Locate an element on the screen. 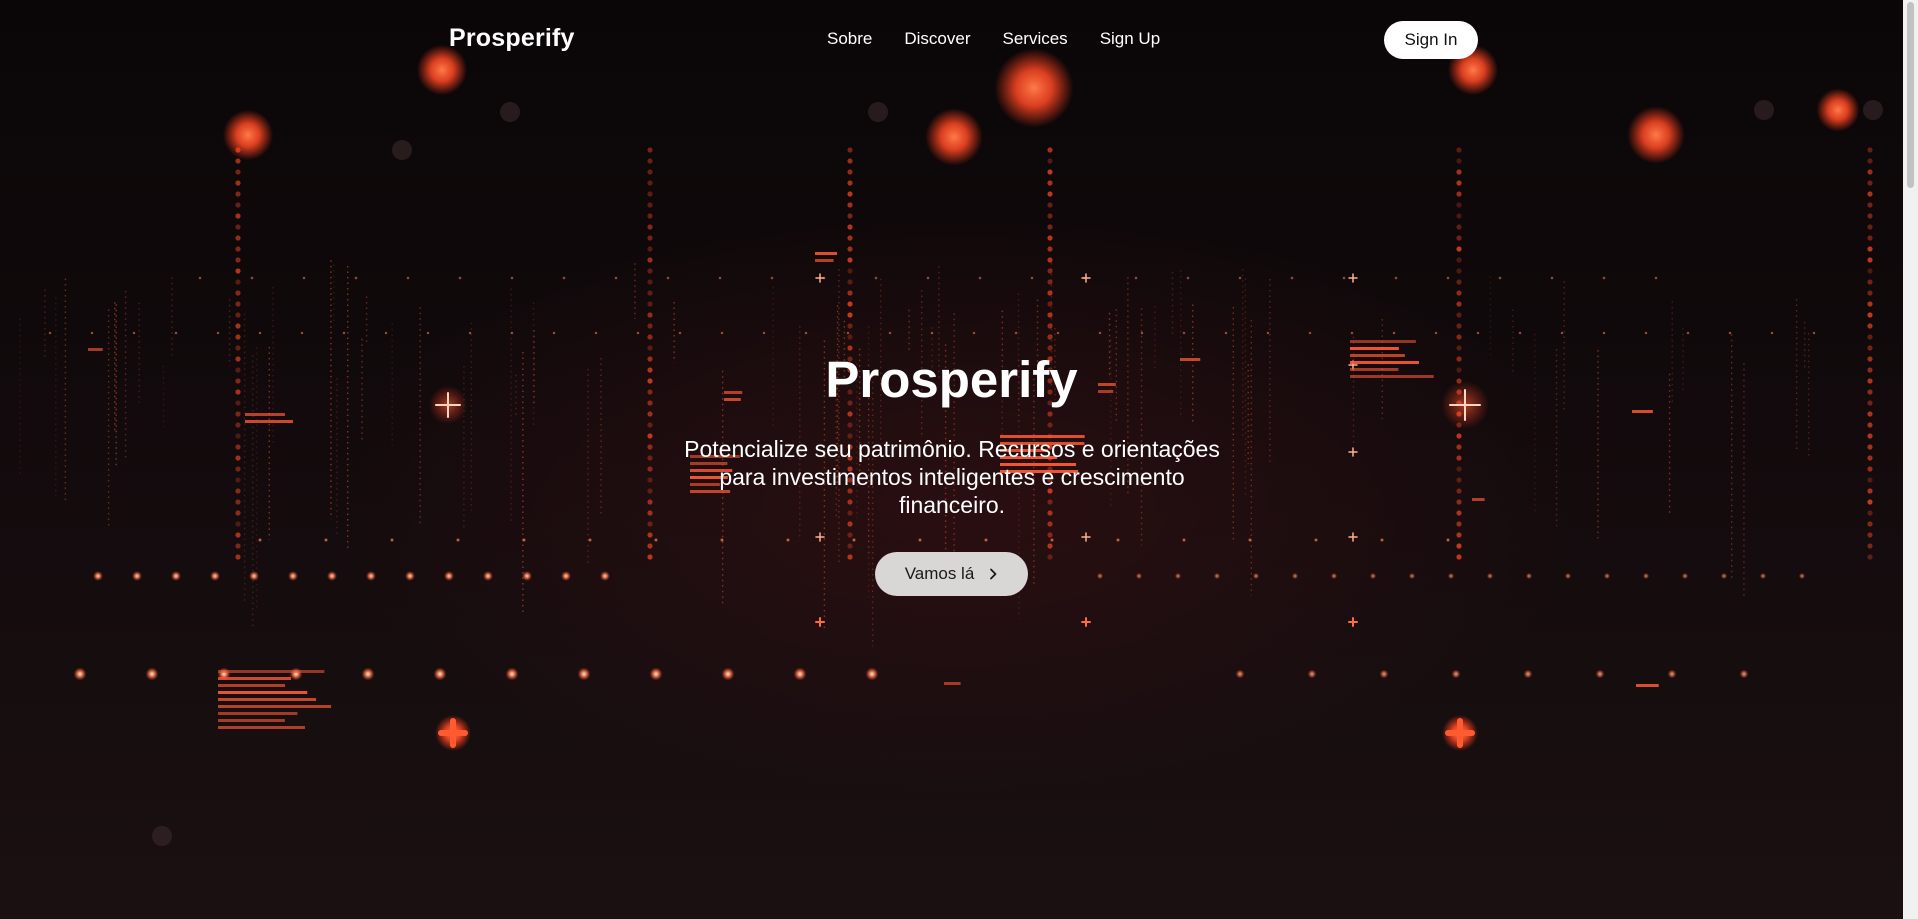 This screenshot has width=1918, height=919. scrollbar-thumb is located at coordinates (1910, 95).